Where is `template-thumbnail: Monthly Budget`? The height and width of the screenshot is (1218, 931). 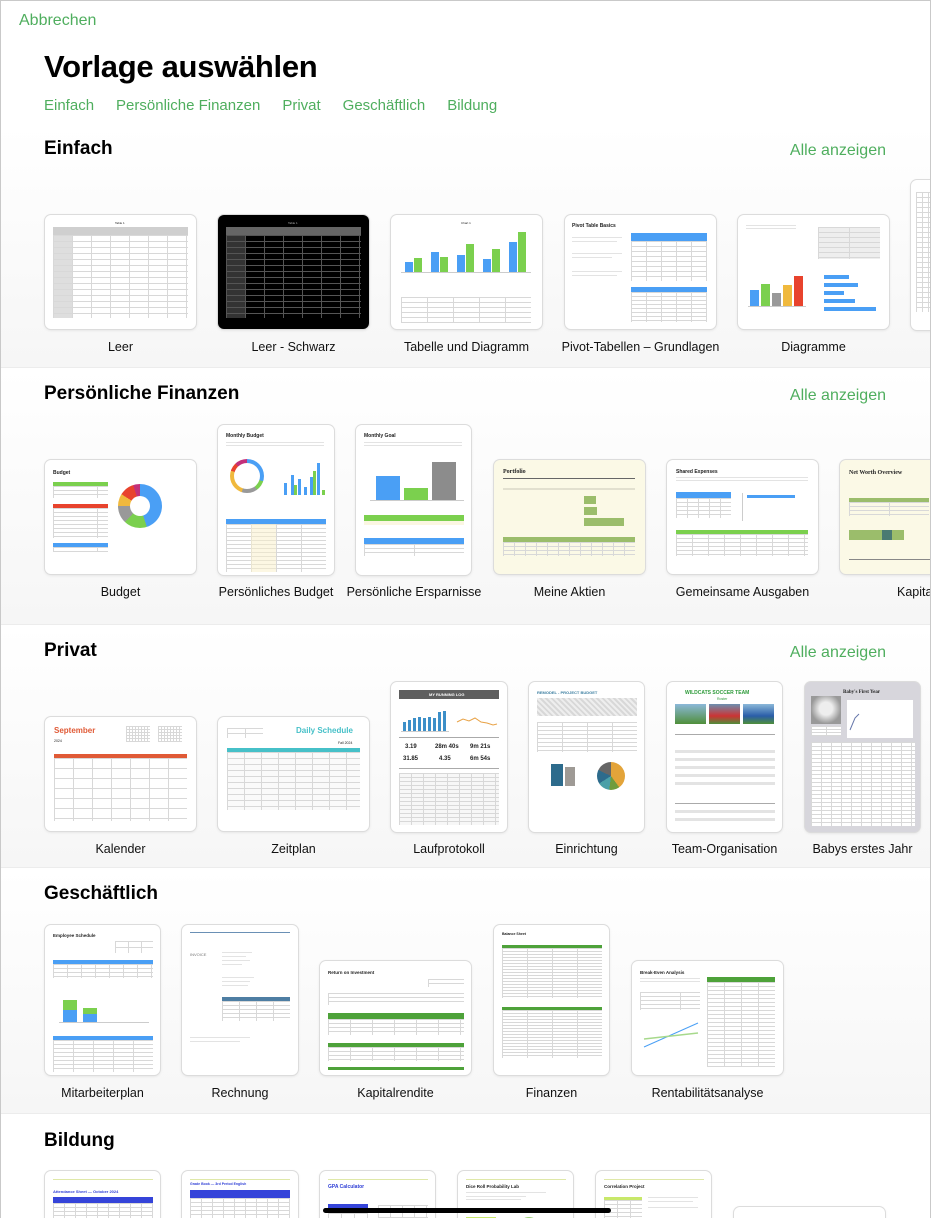 template-thumbnail: Monthly Budget is located at coordinates (276, 500).